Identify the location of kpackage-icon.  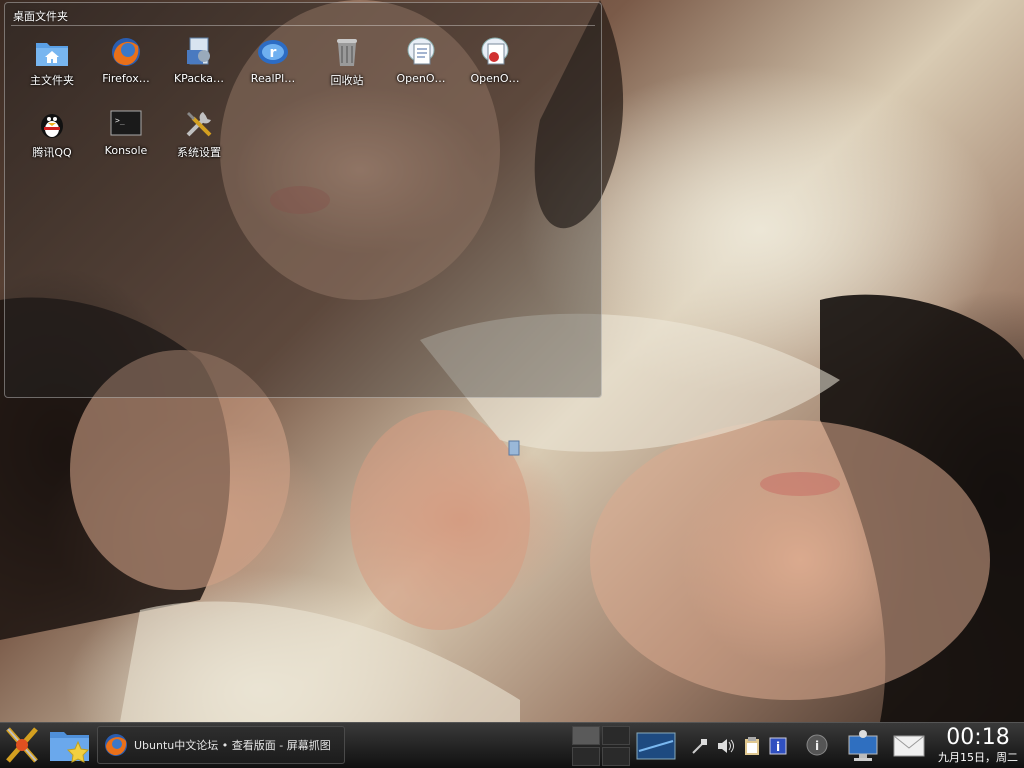
(199, 52).